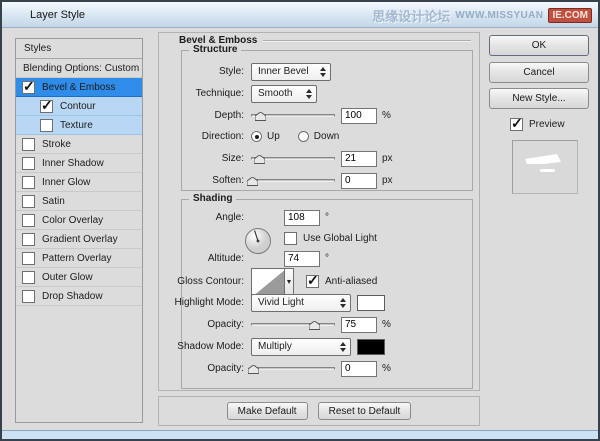 This screenshot has height=441, width=600. What do you see at coordinates (364, 411) in the screenshot?
I see `reset-to-default-button: Reset to Default` at bounding box center [364, 411].